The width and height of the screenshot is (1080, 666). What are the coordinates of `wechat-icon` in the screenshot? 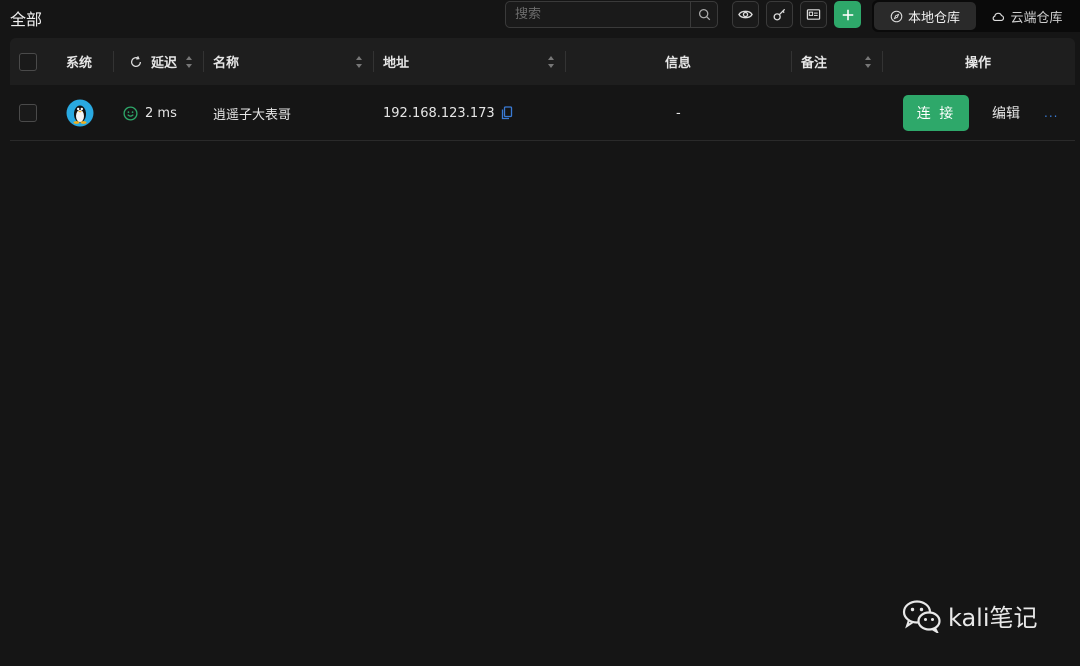 It's located at (921, 616).